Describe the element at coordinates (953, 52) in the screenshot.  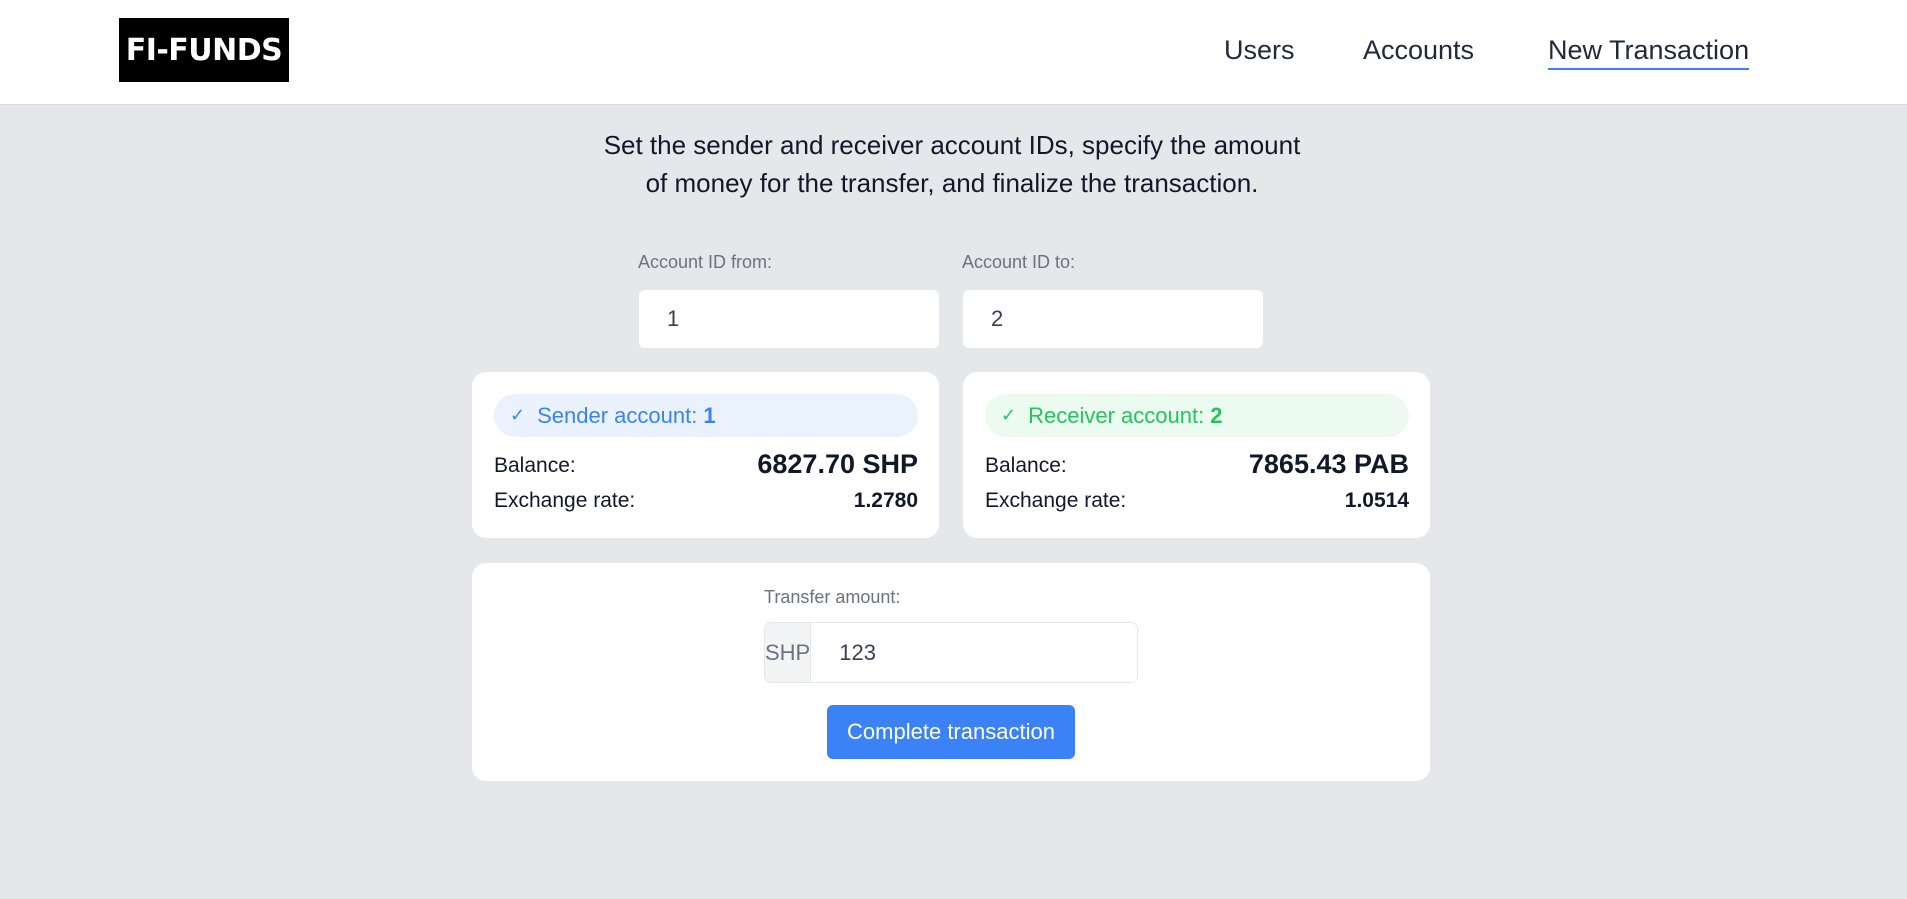
I see `top-navbar: FI-FUNDS Users Accounts New Transaction` at that location.